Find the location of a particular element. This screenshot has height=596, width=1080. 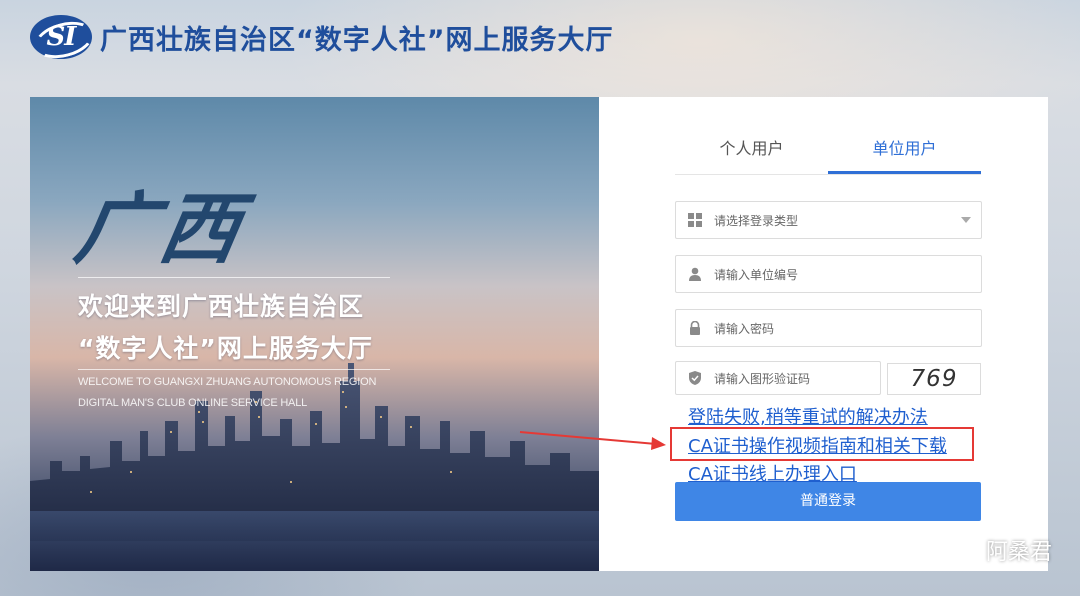

river-water is located at coordinates (315, 541).